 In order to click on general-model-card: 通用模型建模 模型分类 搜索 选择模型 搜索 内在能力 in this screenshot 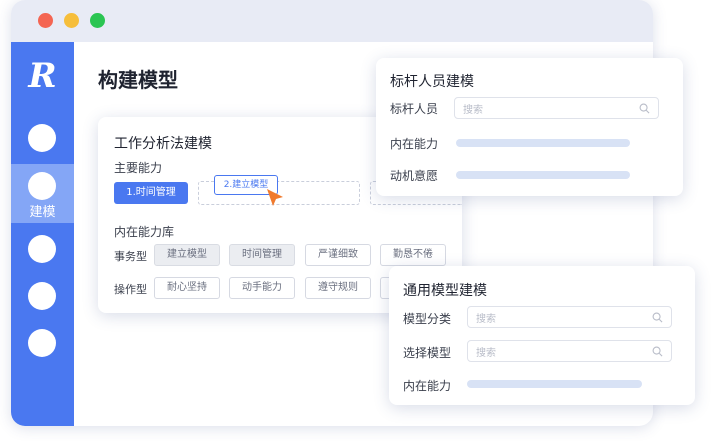, I will do `click(542, 335)`.